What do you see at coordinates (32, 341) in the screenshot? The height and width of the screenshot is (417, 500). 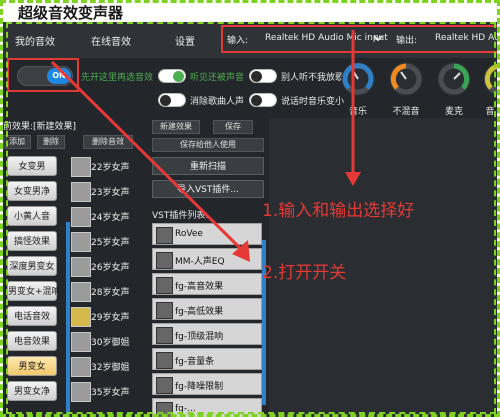 I see `effect-category-button: 电音效果` at bounding box center [32, 341].